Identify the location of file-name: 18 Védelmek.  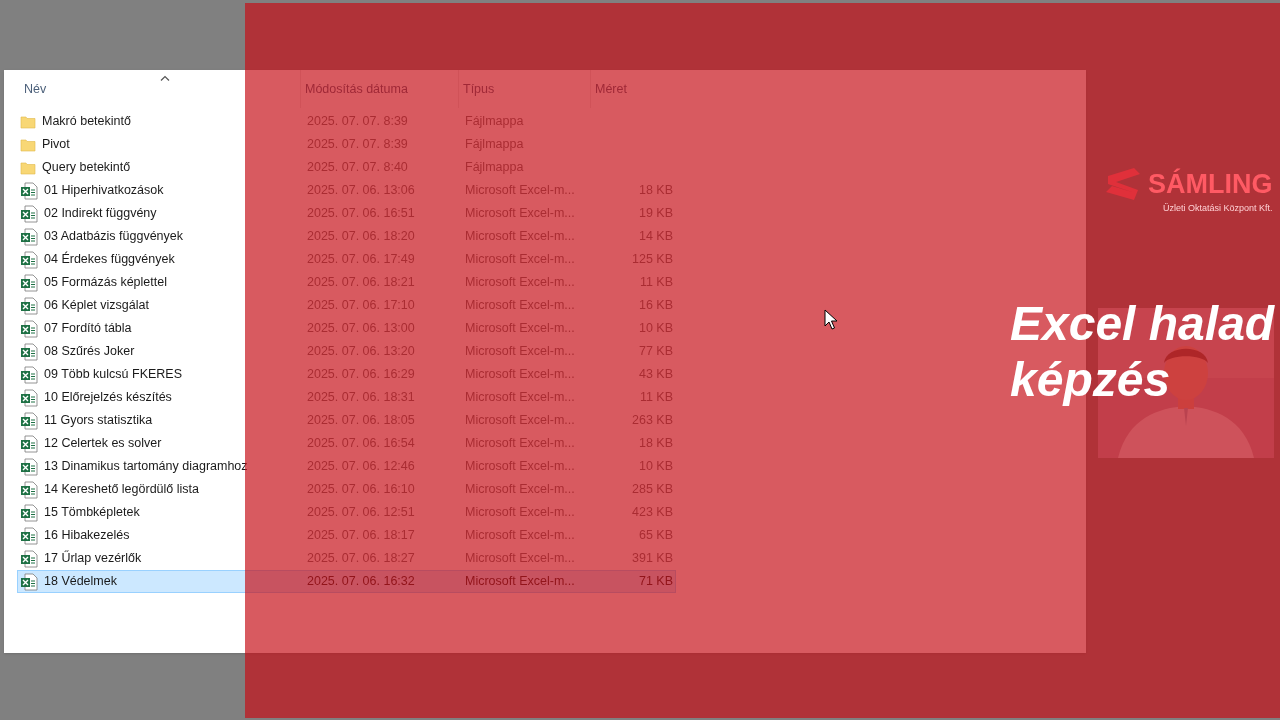
(80, 582).